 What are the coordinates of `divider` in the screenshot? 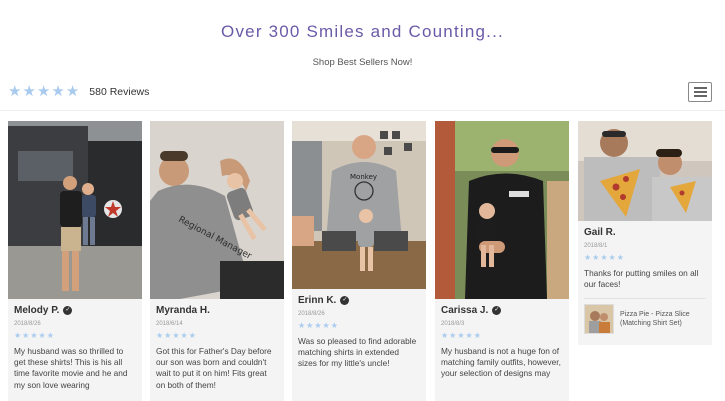 It's located at (362, 110).